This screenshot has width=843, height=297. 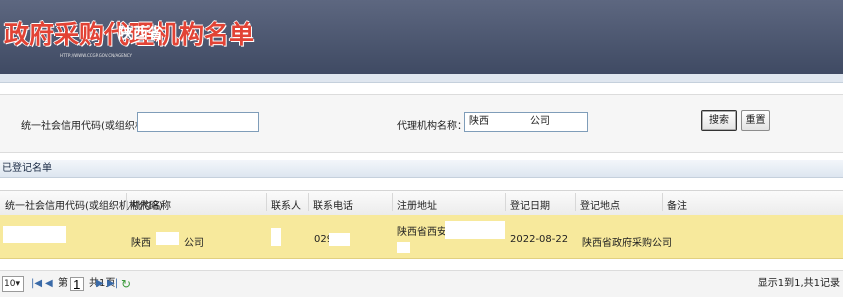 What do you see at coordinates (755, 120) in the screenshot?
I see `reset-button: 重置` at bounding box center [755, 120].